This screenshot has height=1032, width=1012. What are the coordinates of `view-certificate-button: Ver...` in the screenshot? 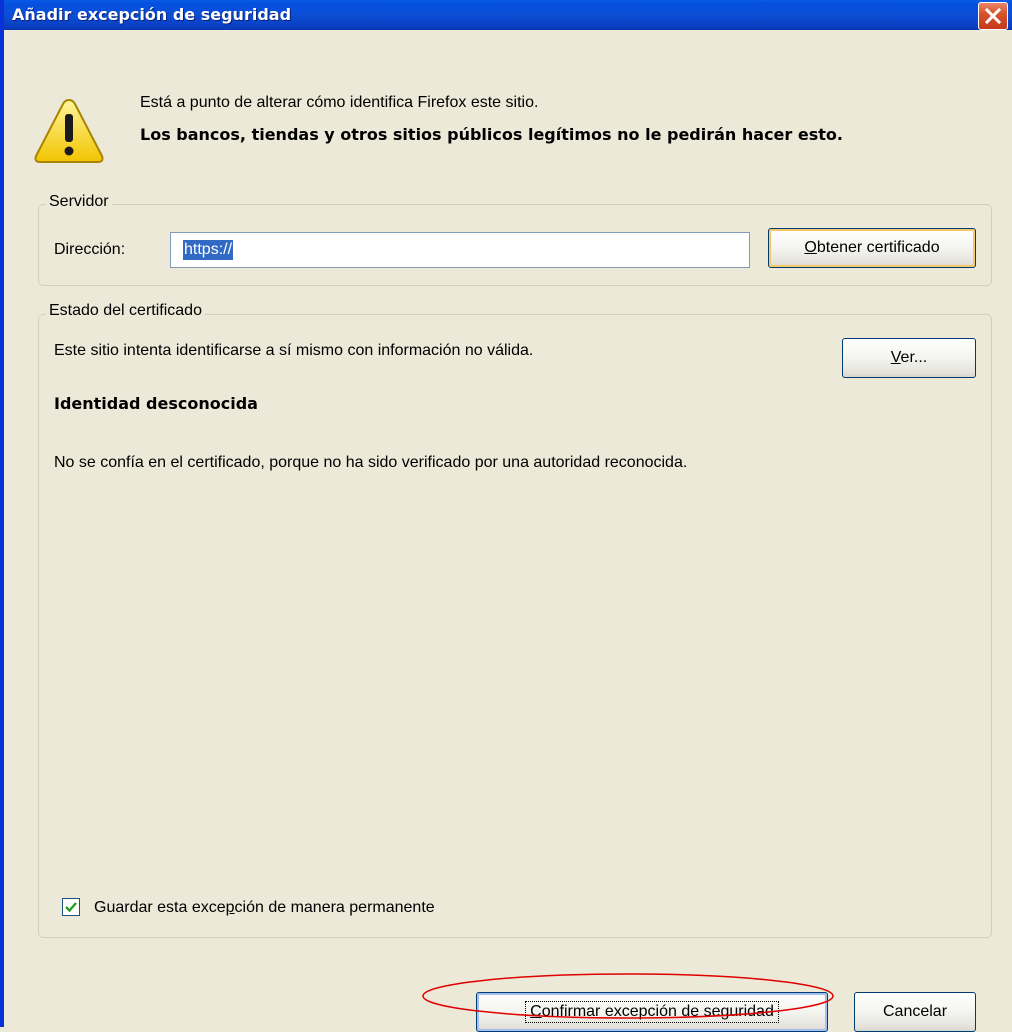 It's located at (909, 358).